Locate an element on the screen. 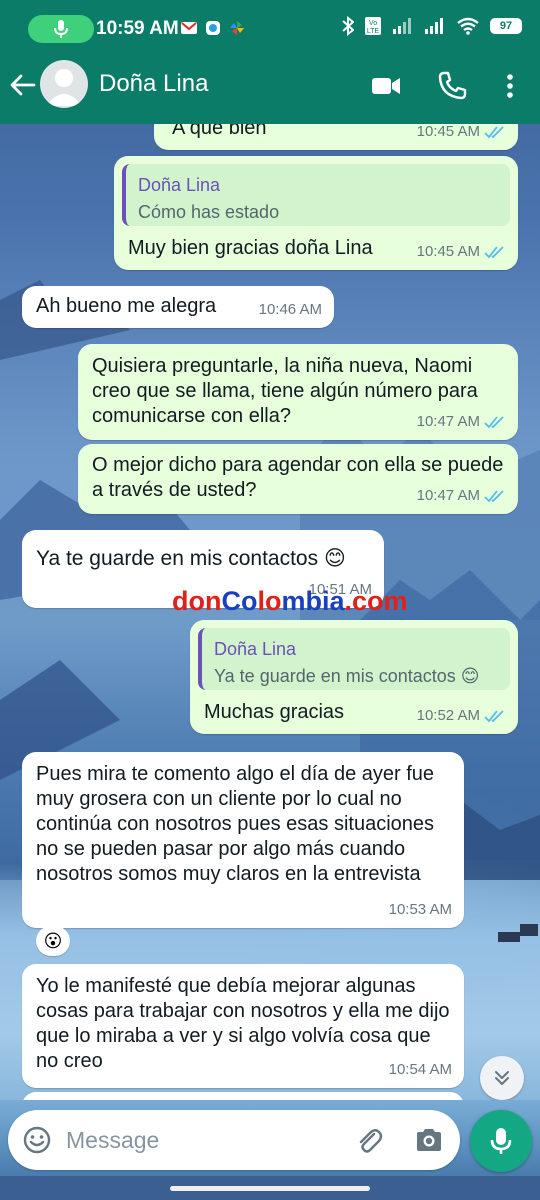 This screenshot has height=1200, width=540. back-arrow-icon is located at coordinates (23, 85).